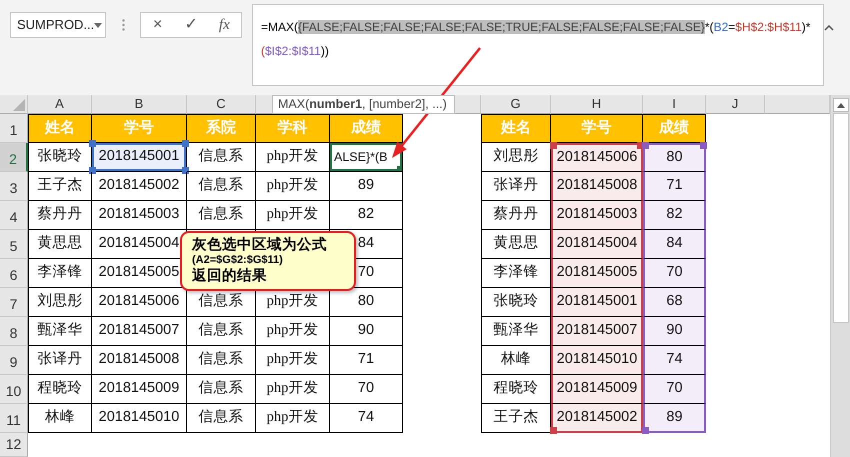  Describe the element at coordinates (14, 215) in the screenshot. I see `row-header: 4` at that location.